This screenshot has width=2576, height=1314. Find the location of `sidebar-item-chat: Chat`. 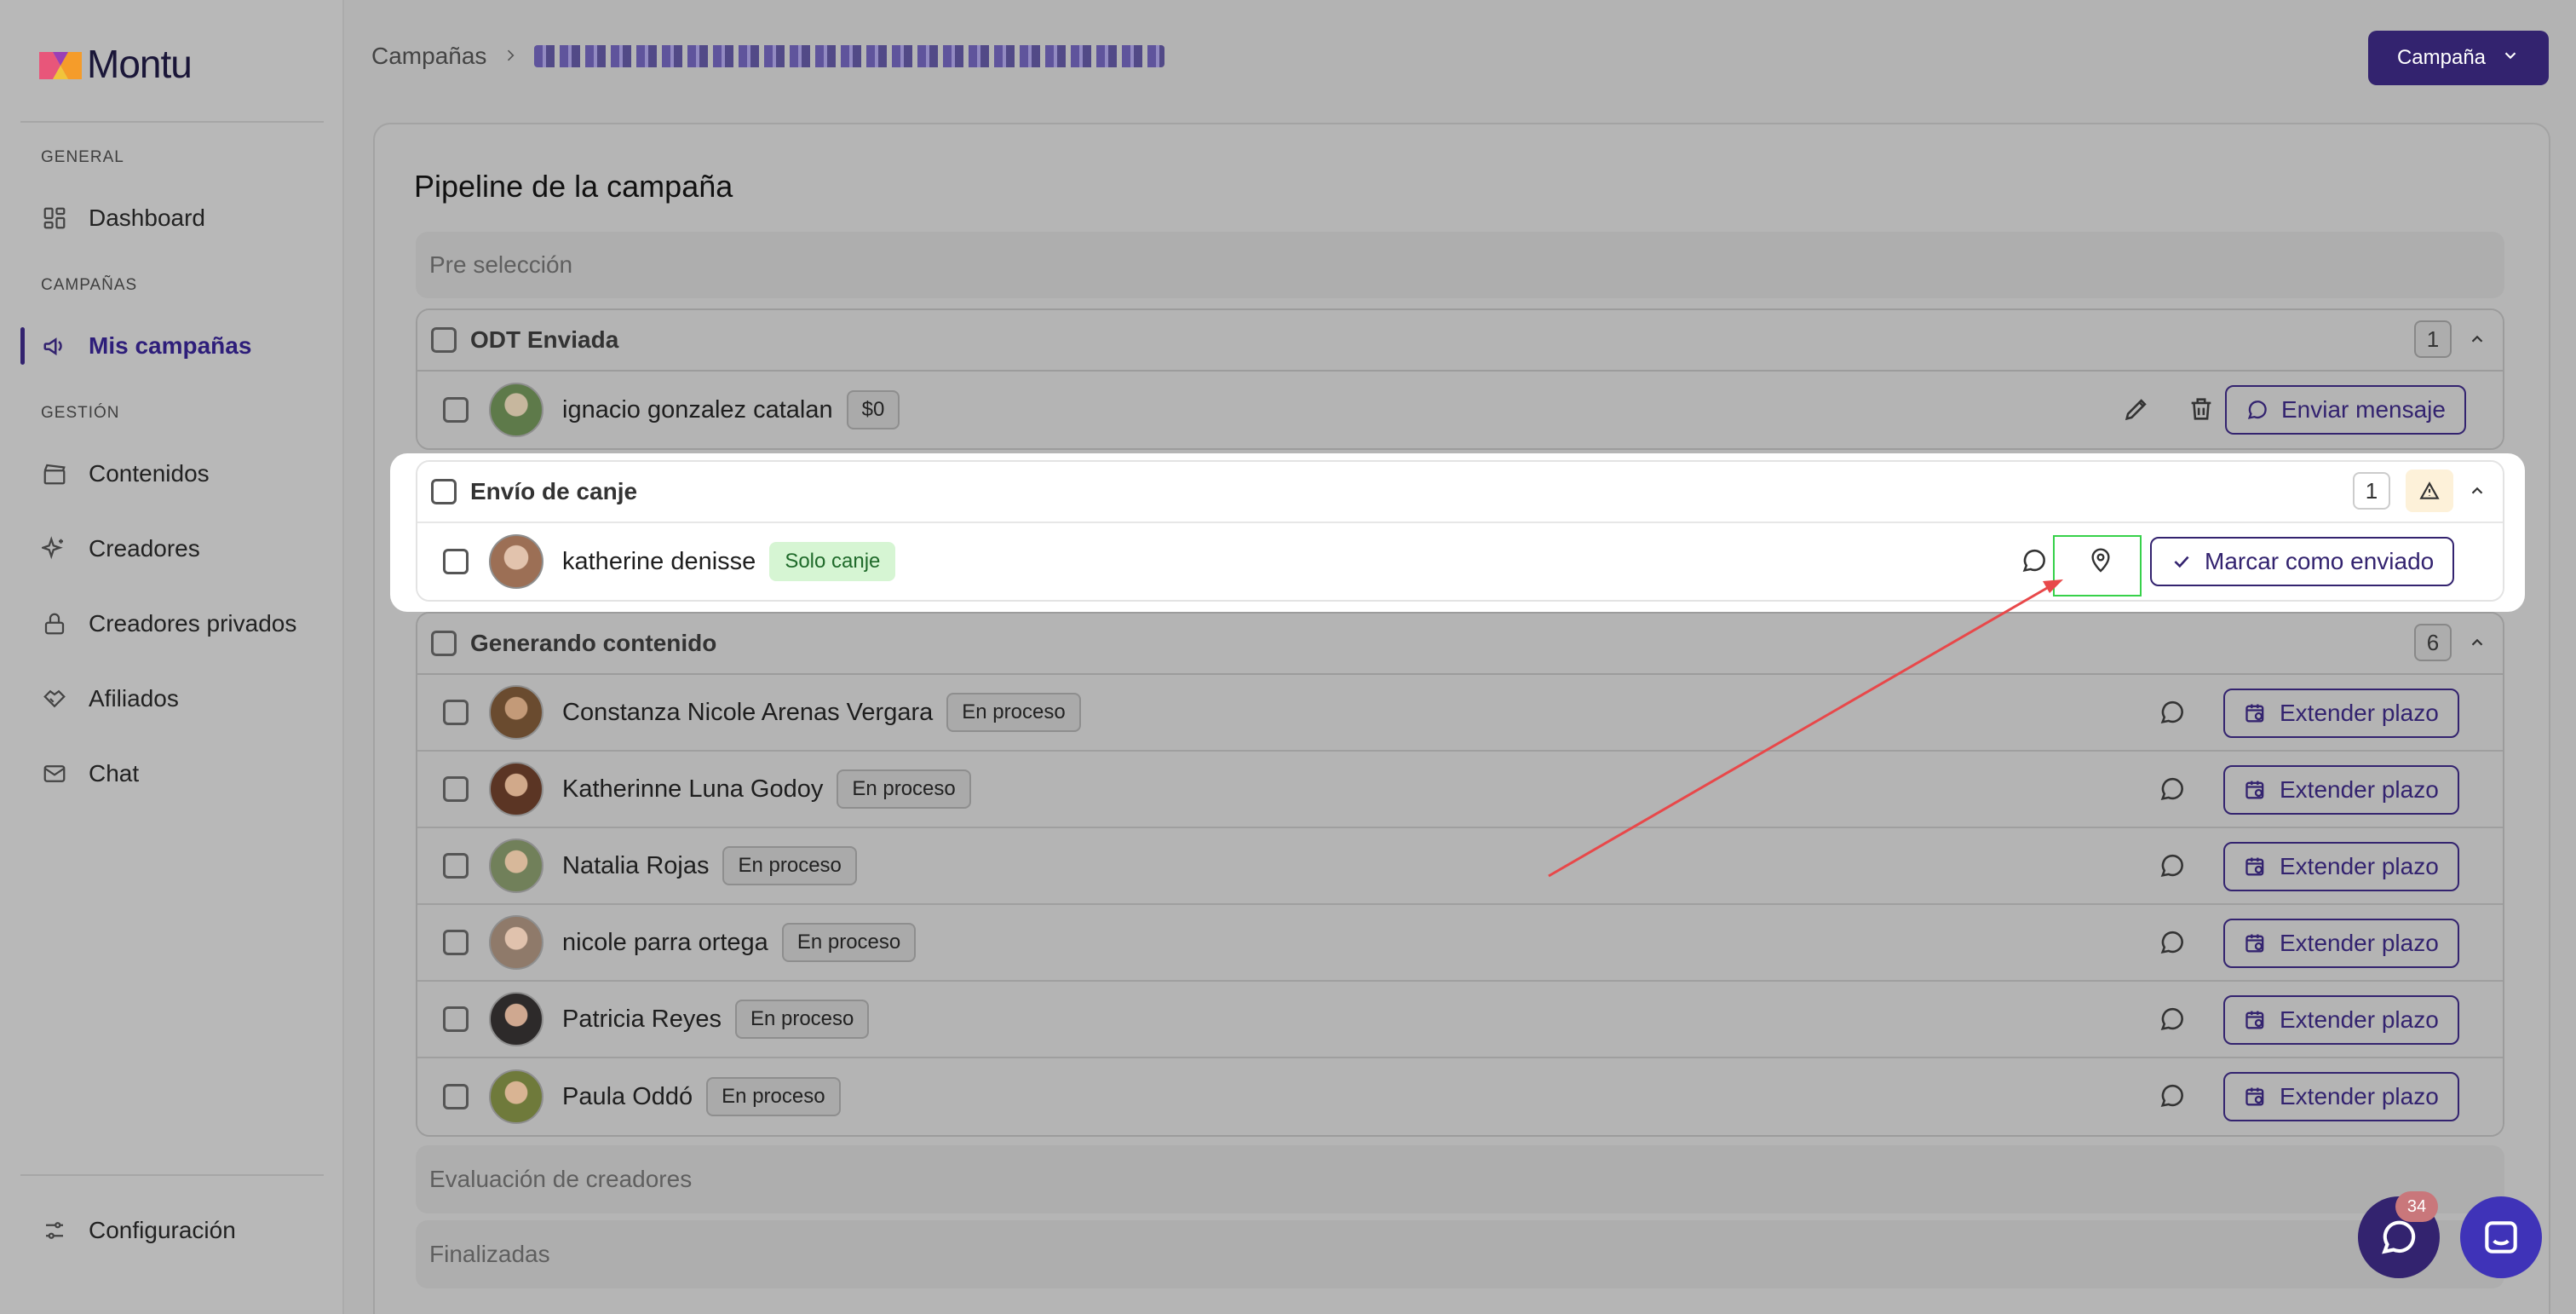

sidebar-item-chat: Chat is located at coordinates (172, 773).